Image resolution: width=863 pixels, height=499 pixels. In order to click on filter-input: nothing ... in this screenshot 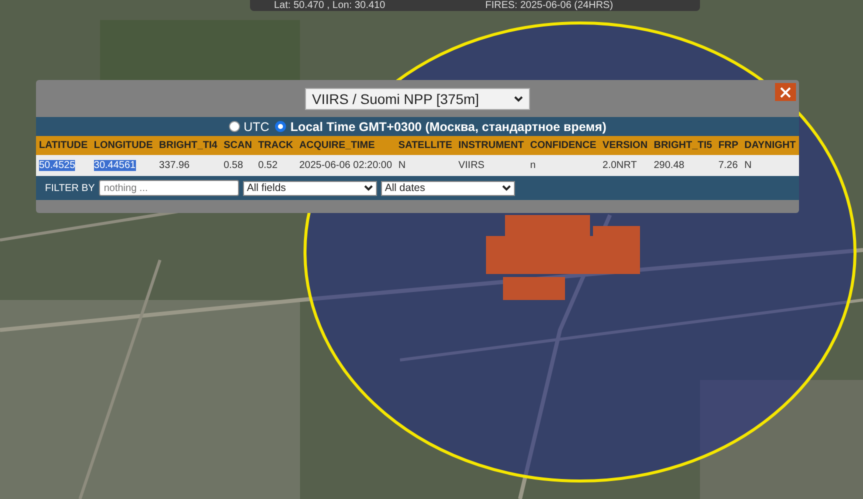, I will do `click(168, 188)`.